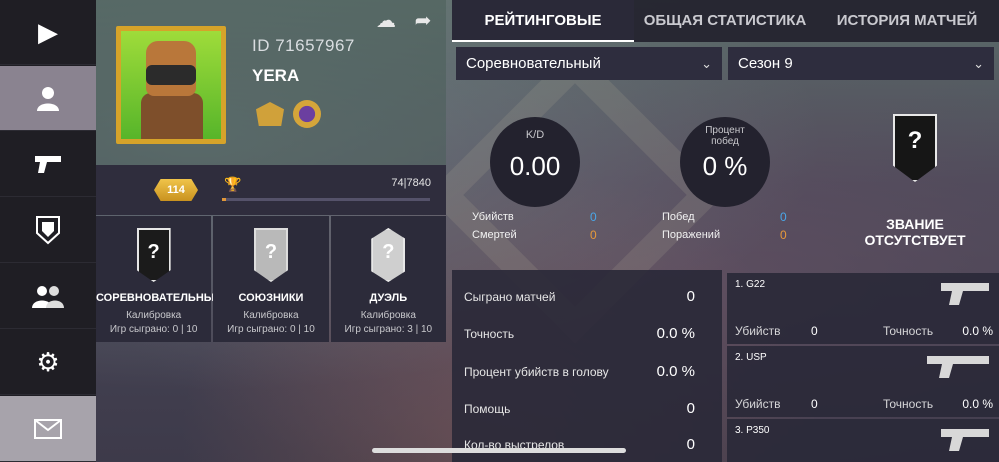 Image resolution: width=999 pixels, height=462 pixels. I want to click on deaths-value: 0, so click(593, 235).